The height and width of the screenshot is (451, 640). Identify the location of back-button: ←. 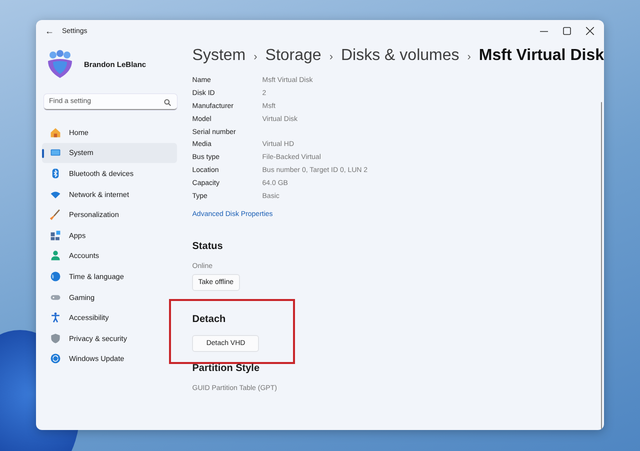
(49, 31).